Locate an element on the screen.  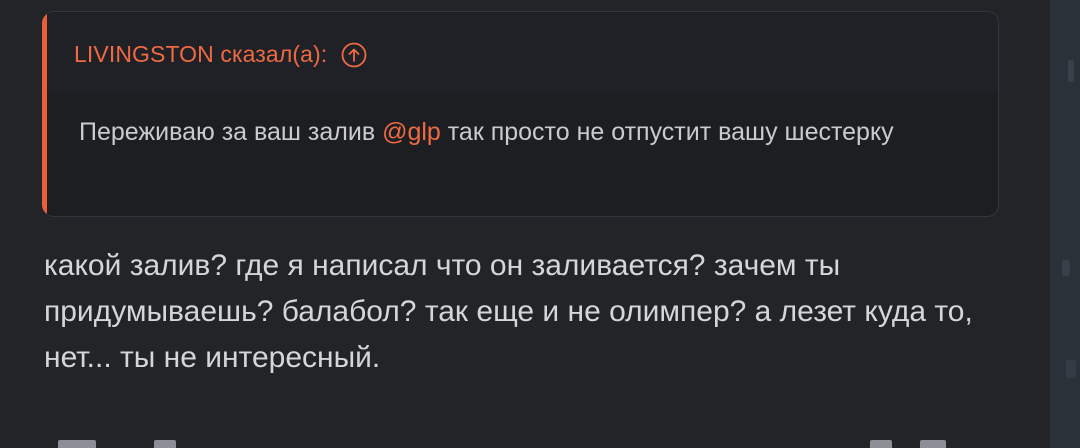
next-line-cutoff is located at coordinates (514, 442).